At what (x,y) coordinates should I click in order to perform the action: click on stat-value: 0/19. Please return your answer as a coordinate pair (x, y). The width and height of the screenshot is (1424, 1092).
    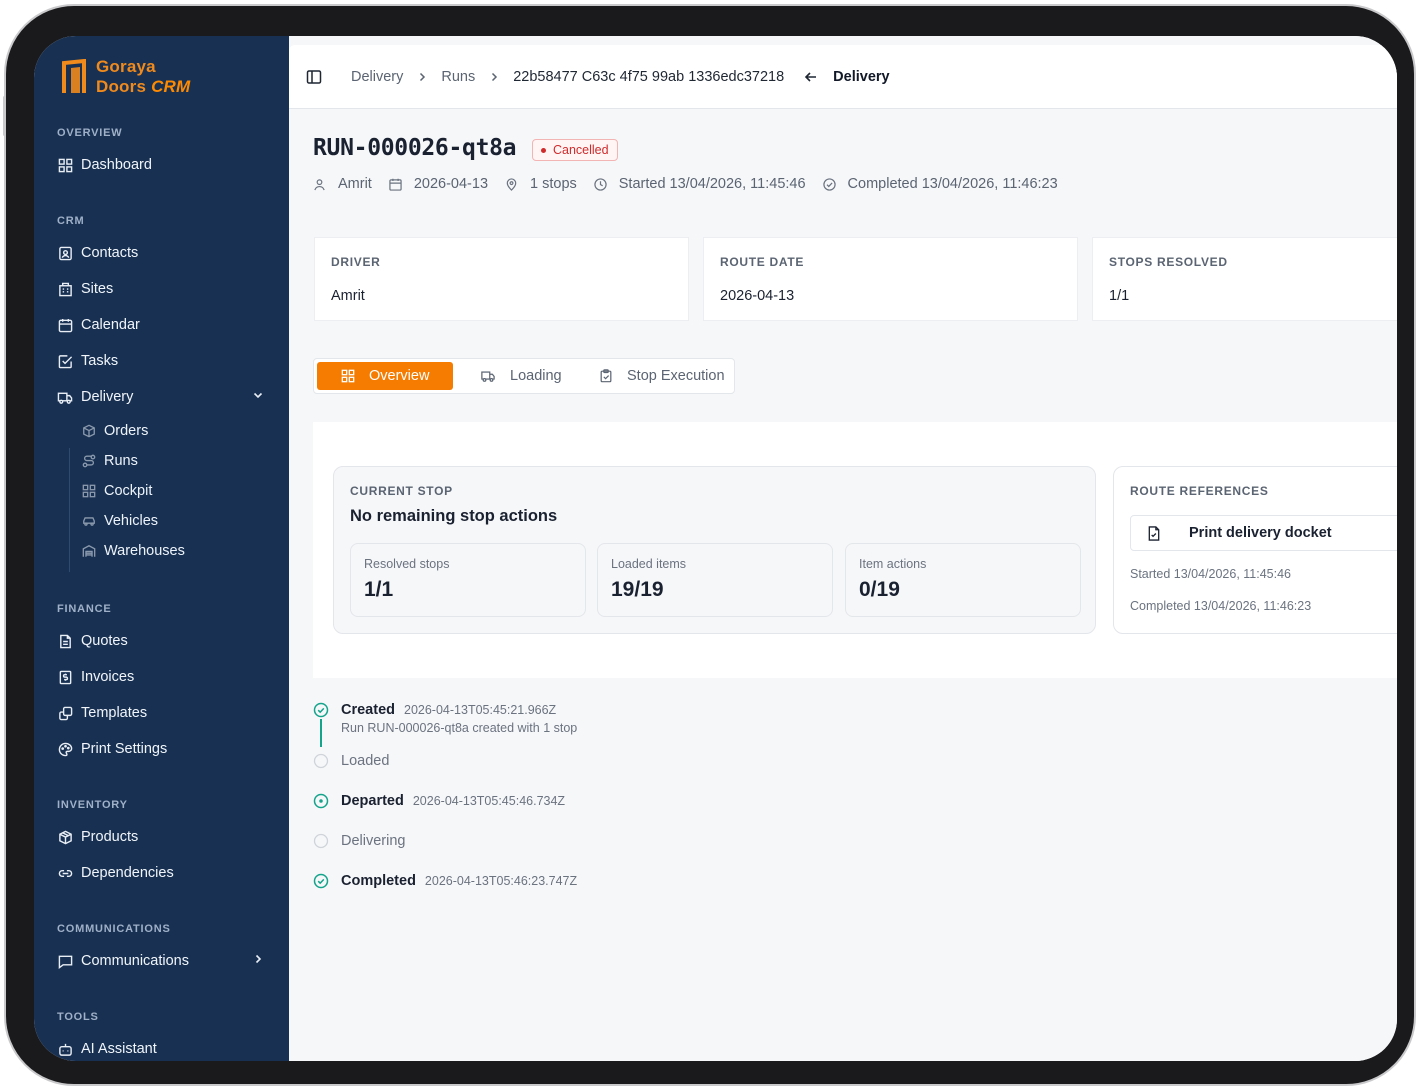
    Looking at the image, I should click on (879, 589).